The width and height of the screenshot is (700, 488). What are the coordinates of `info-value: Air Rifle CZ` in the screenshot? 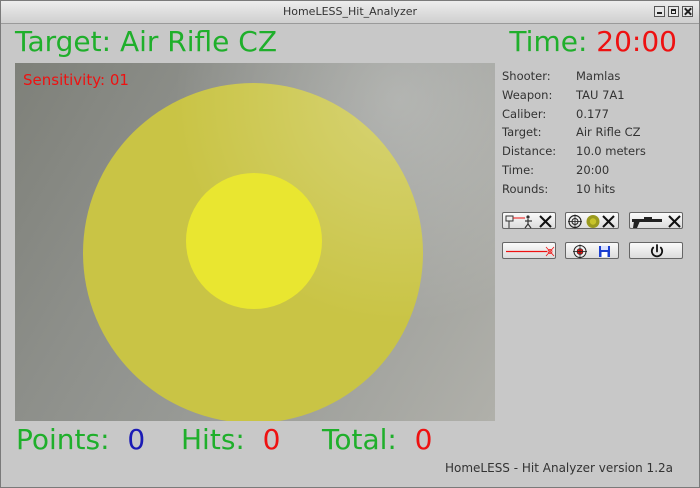 It's located at (608, 132).